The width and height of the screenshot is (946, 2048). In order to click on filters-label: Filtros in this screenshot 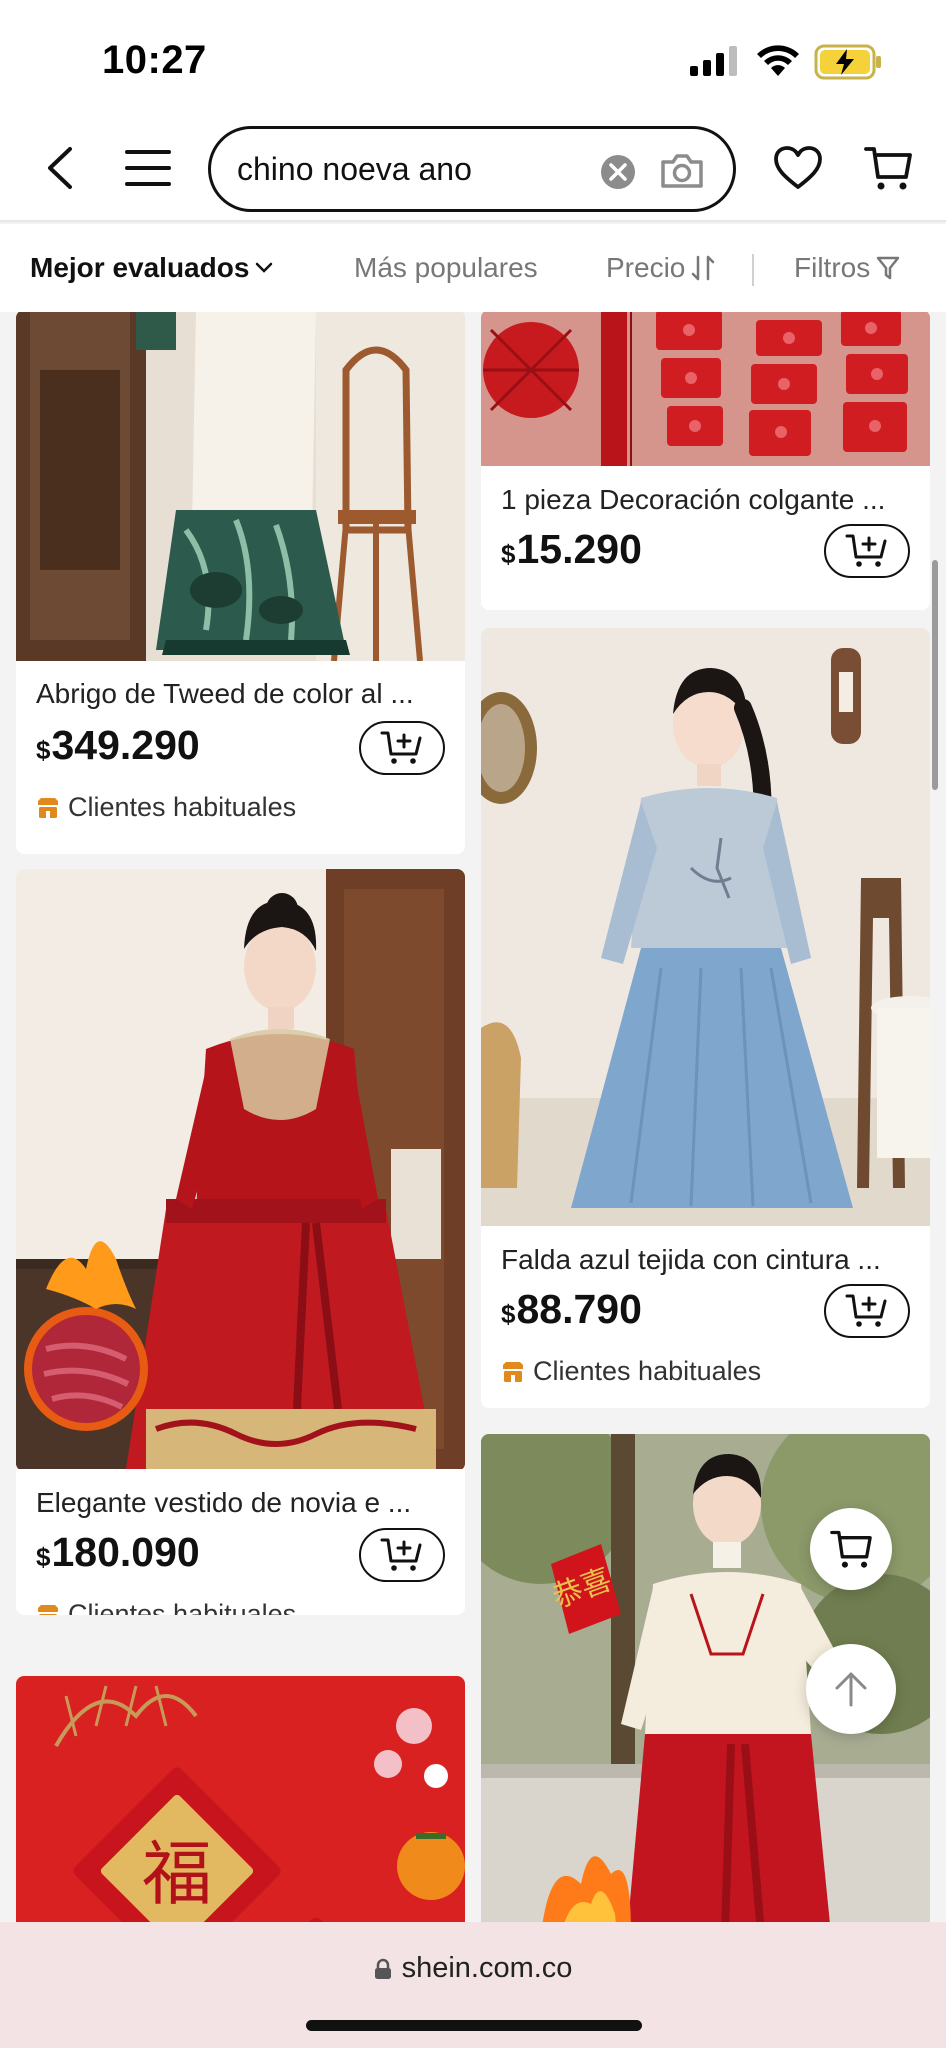, I will do `click(832, 267)`.